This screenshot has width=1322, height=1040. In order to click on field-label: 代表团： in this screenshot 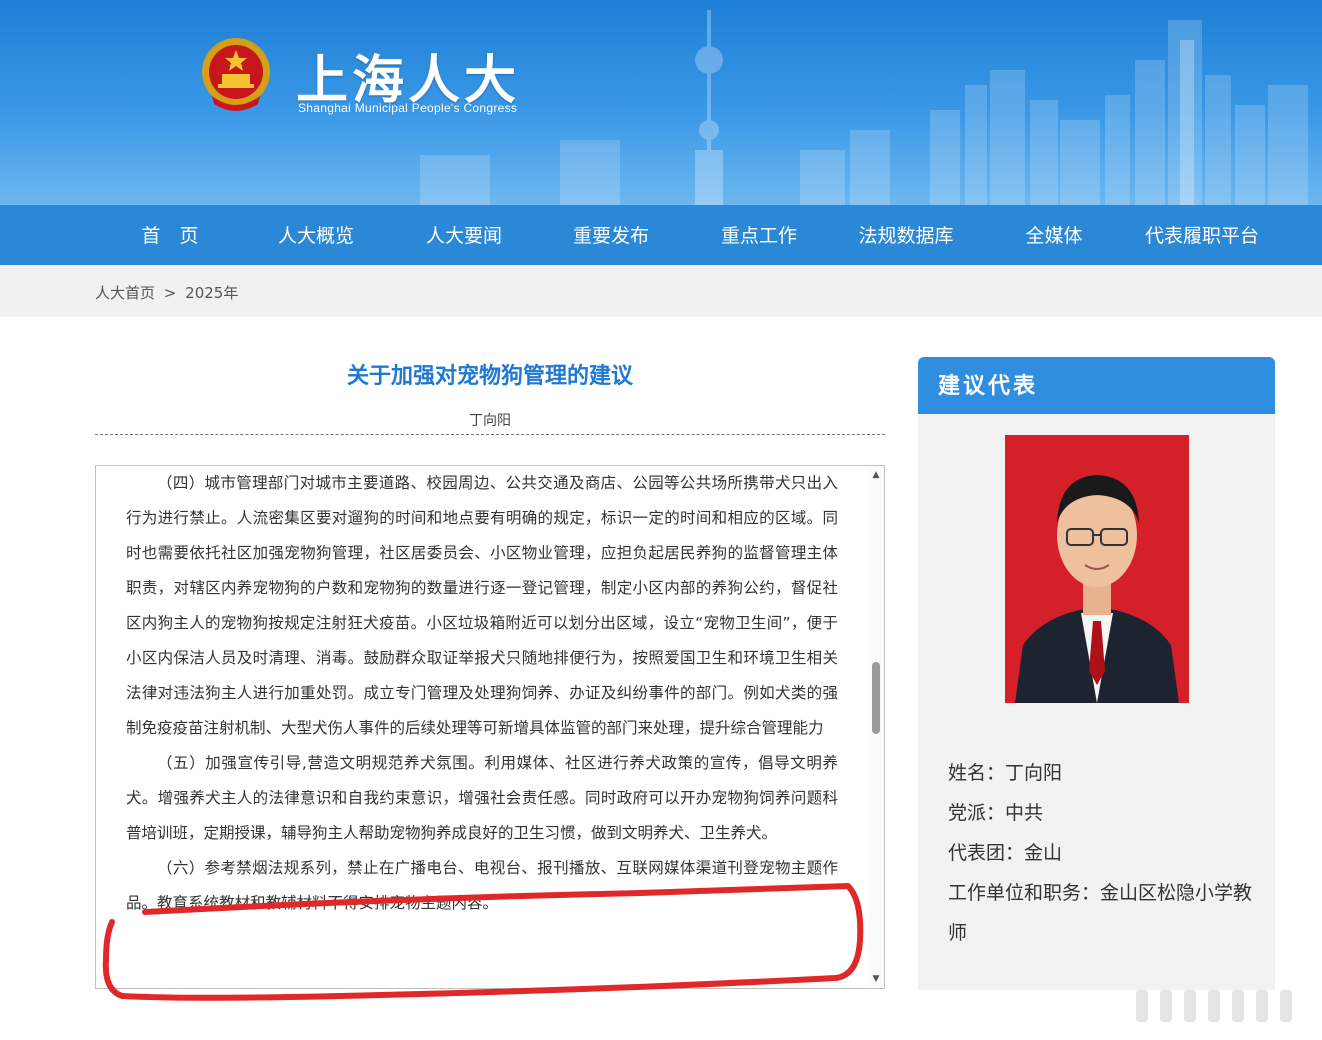, I will do `click(986, 853)`.